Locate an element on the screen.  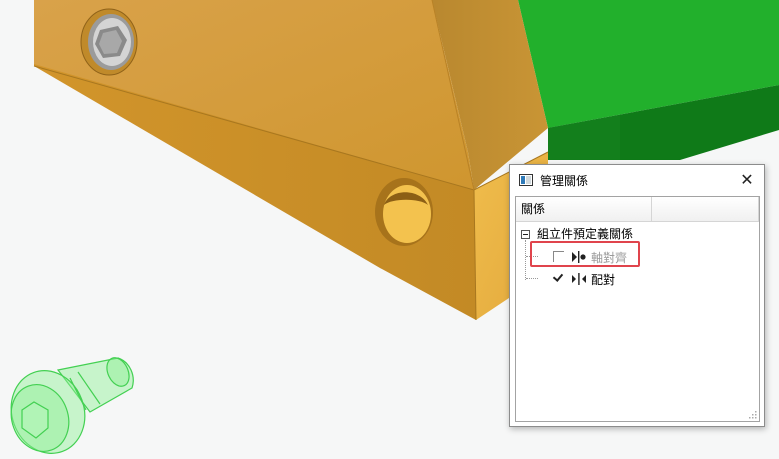
tree-root-label: 組立件預定義關係 is located at coordinates (585, 234).